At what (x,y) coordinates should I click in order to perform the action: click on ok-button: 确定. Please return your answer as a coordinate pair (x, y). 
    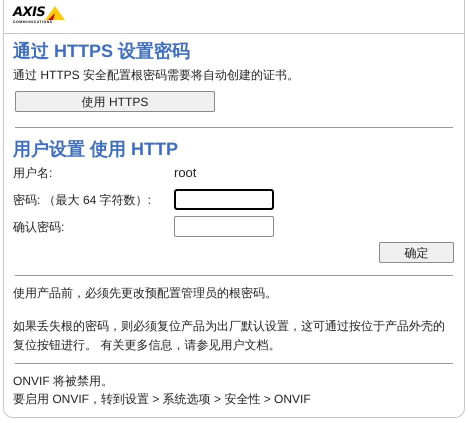
    Looking at the image, I should click on (416, 252).